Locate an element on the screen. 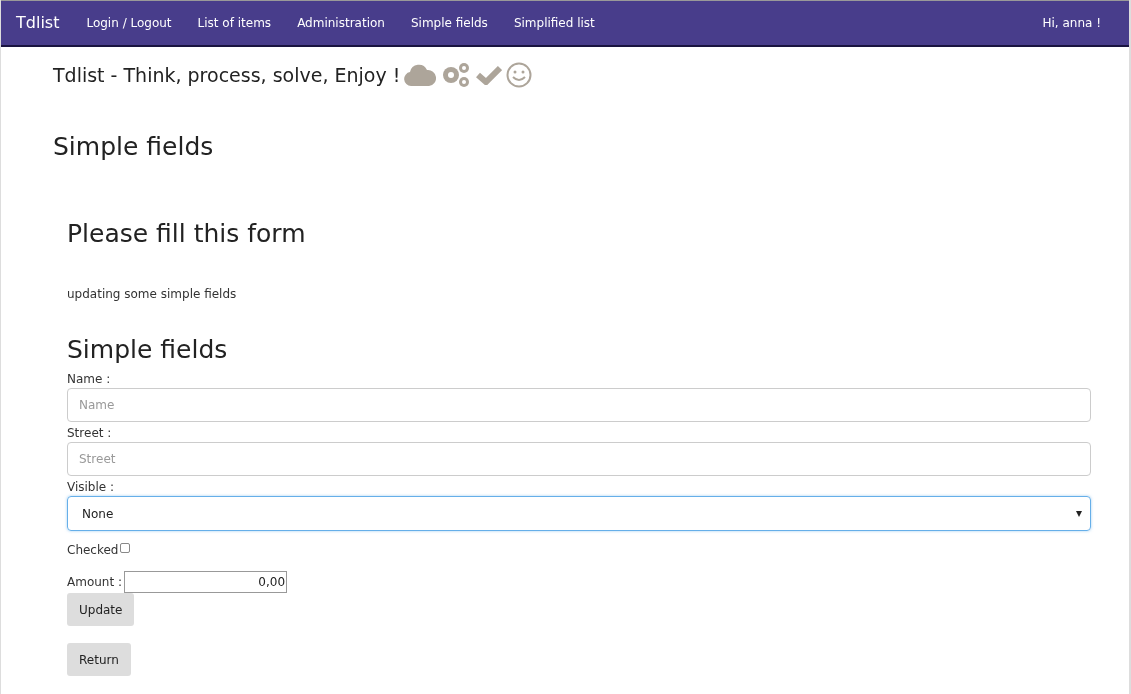 Image resolution: width=1131 pixels, height=694 pixels. checkbox-label: Checked is located at coordinates (93, 550).